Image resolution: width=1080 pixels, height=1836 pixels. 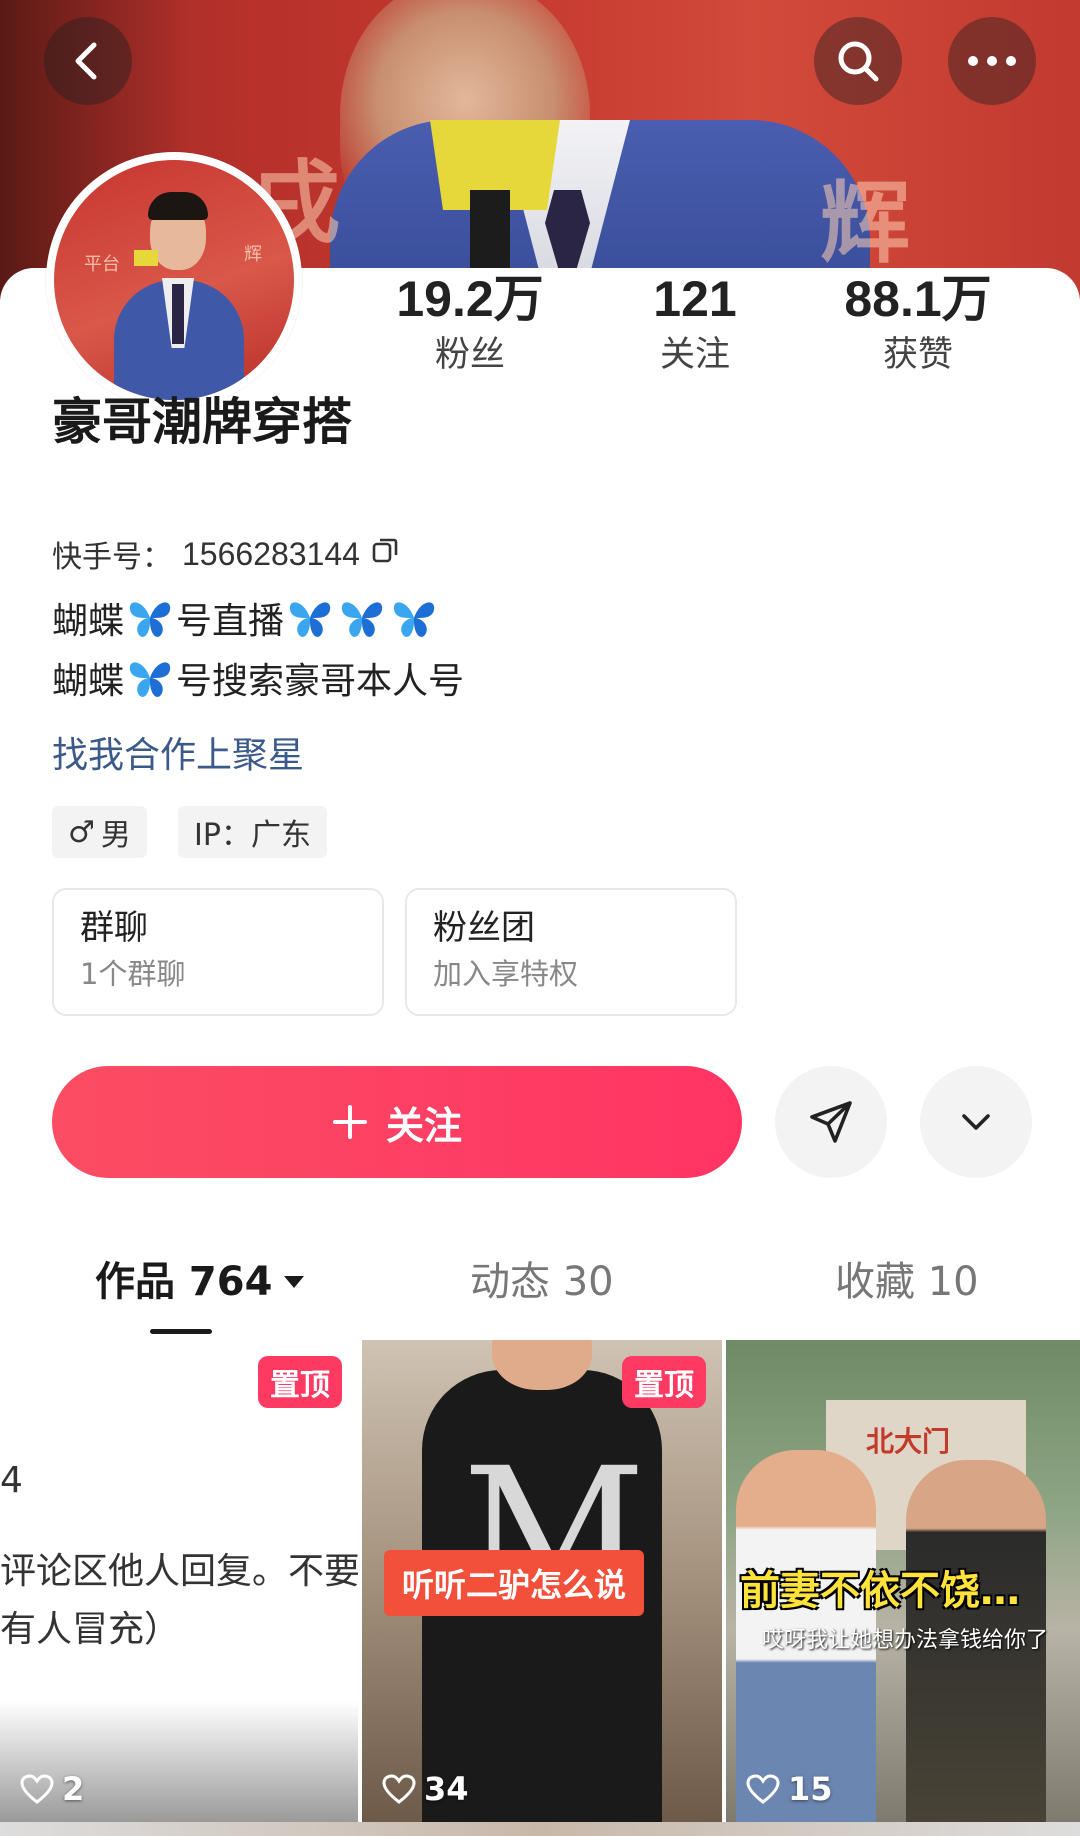 What do you see at coordinates (571, 952) in the screenshot?
I see `fan-club-card: 粉丝团 加入享特权` at bounding box center [571, 952].